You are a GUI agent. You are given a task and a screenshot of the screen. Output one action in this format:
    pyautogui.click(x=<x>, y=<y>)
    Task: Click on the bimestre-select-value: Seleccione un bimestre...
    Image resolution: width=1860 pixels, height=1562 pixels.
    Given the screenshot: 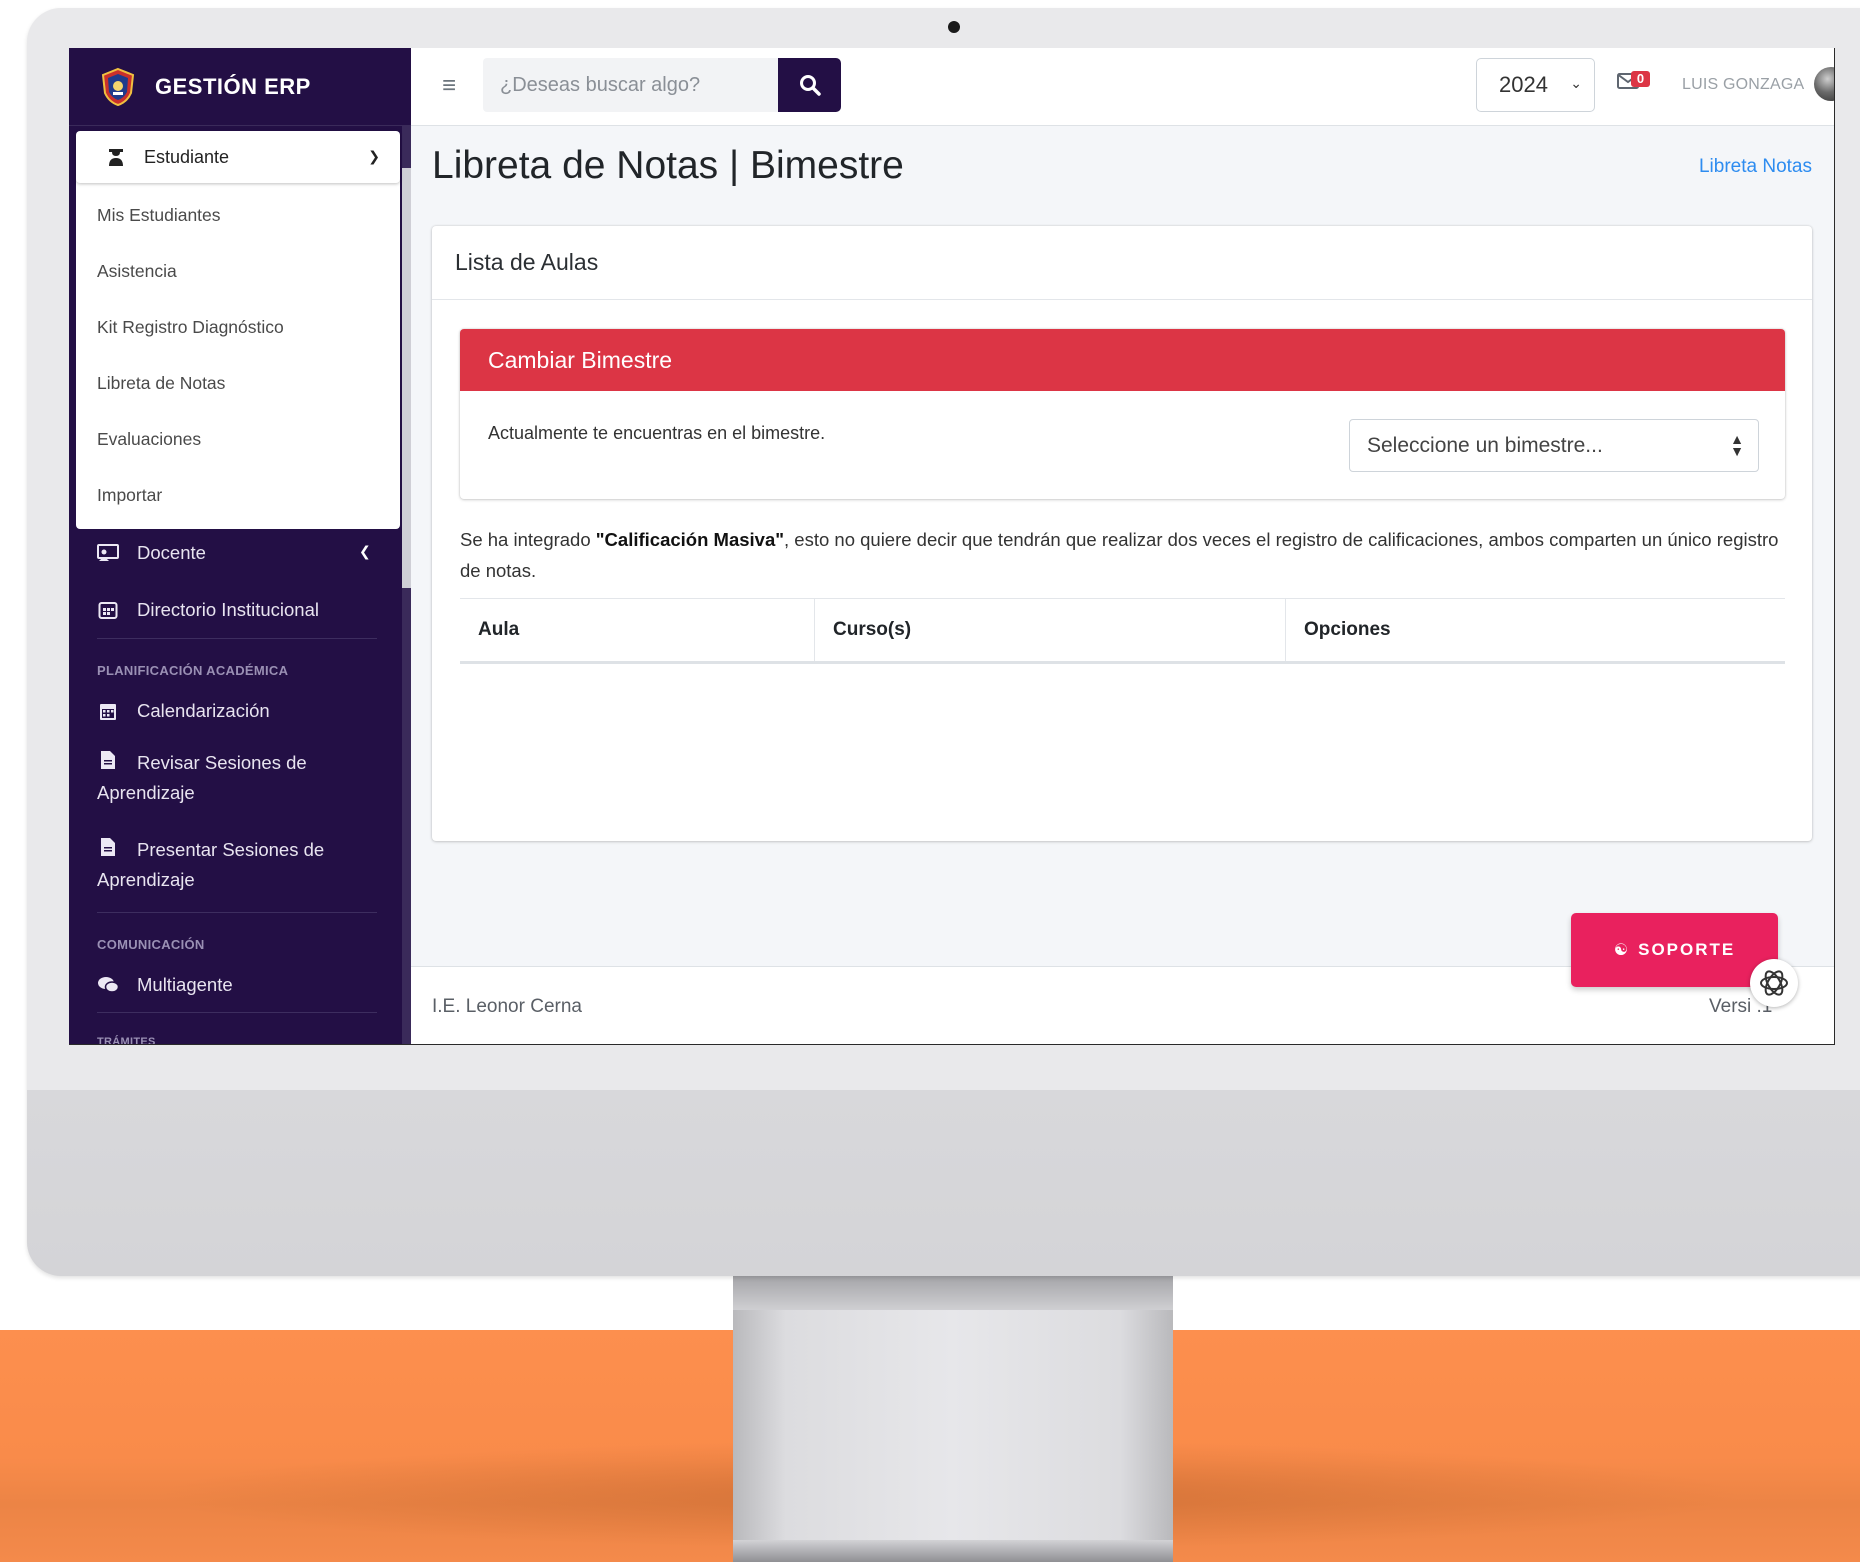 What is the action you would take?
    pyautogui.click(x=1485, y=445)
    